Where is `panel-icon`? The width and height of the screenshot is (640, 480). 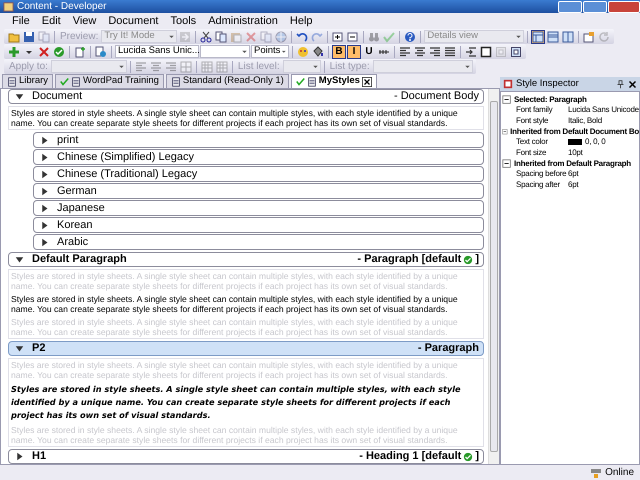 panel-icon is located at coordinates (508, 84).